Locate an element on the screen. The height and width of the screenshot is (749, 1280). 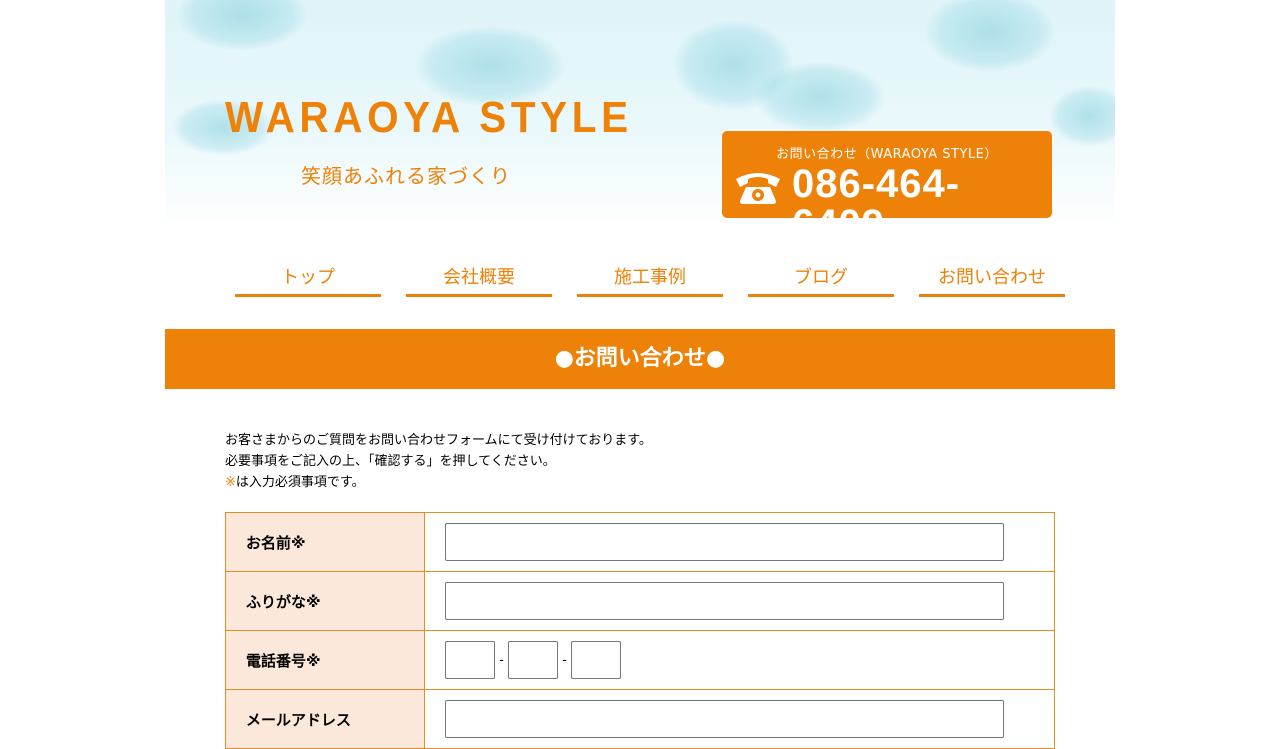
nav-item-company: 会社概要 is located at coordinates (479, 280).